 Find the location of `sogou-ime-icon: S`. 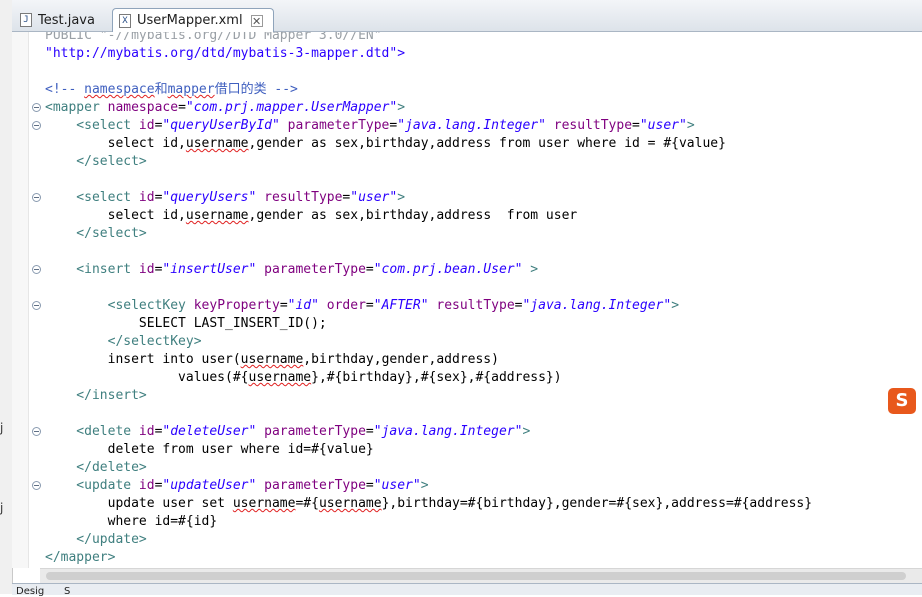

sogou-ime-icon: S is located at coordinates (902, 401).